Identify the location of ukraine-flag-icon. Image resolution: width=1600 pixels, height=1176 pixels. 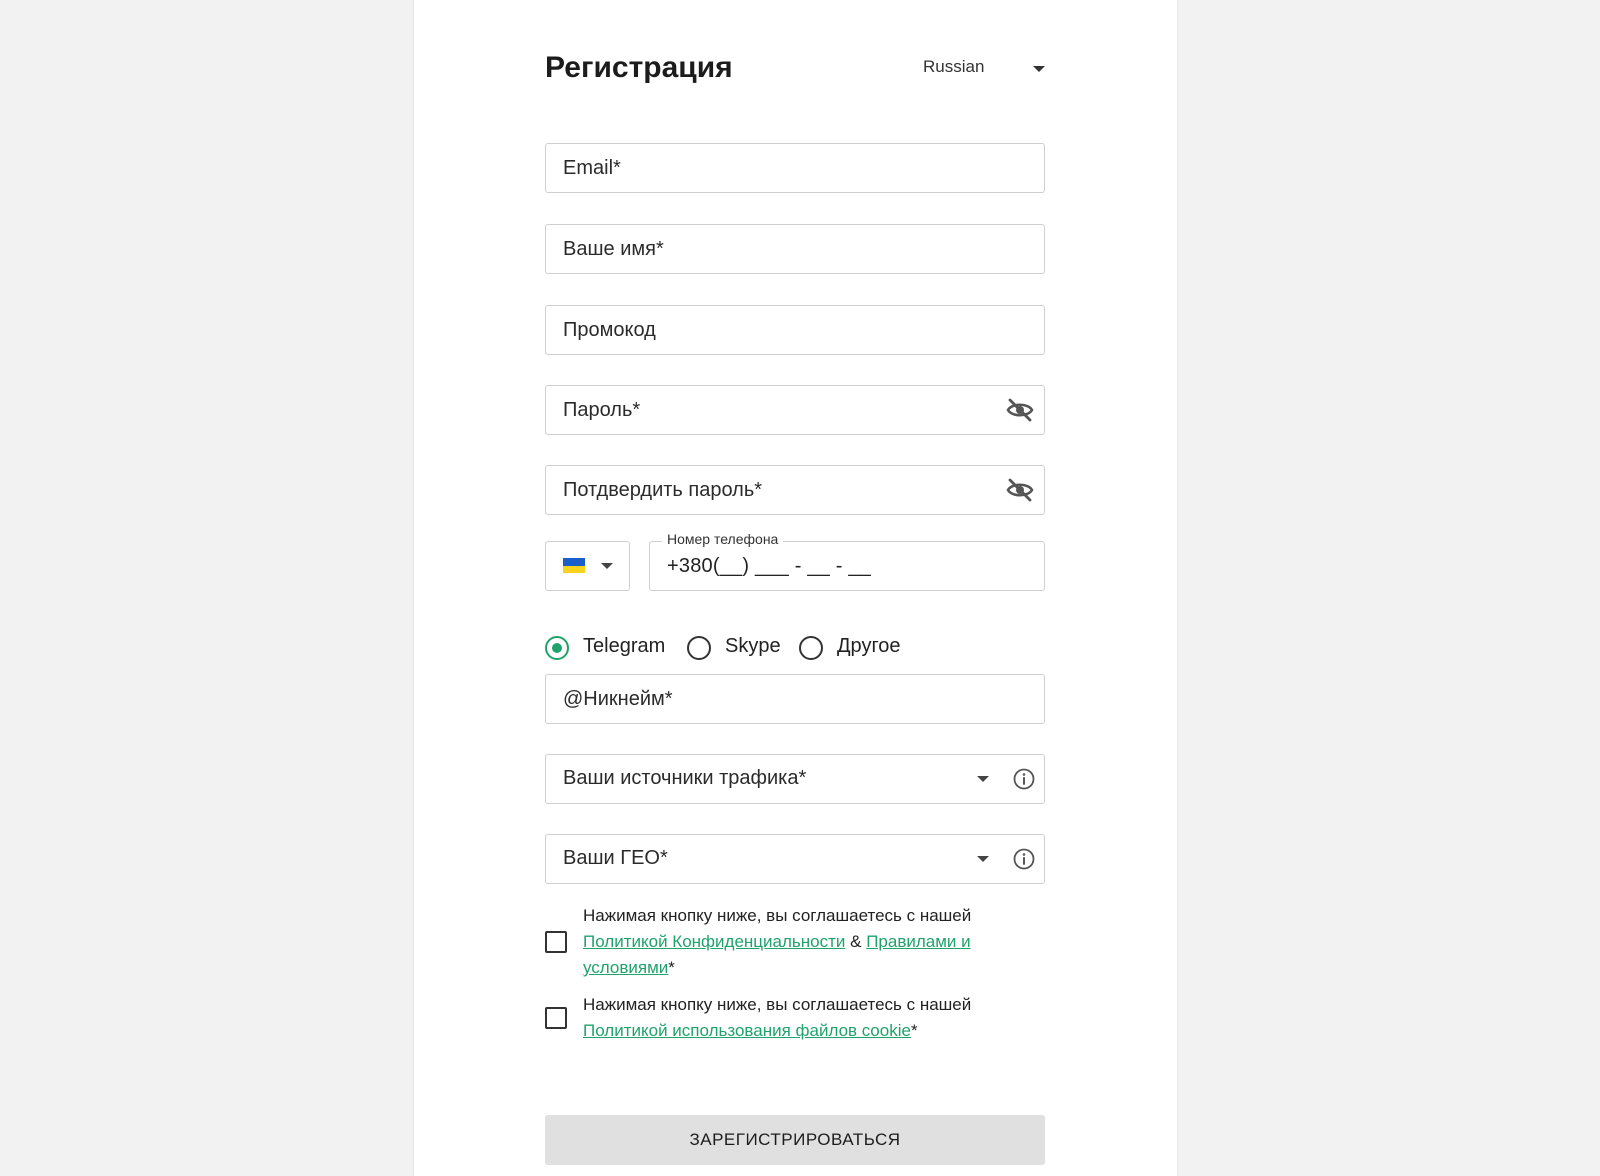
(574, 565).